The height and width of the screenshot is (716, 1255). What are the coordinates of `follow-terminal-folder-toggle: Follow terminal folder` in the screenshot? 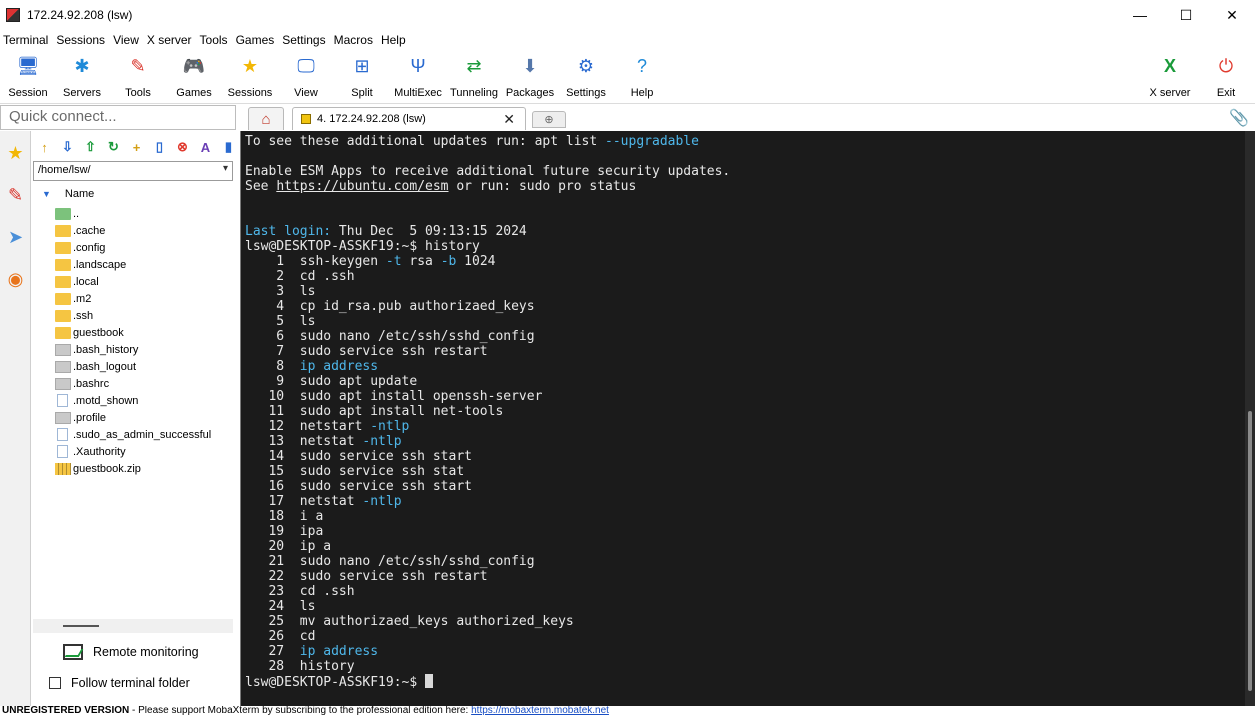 It's located at (119, 683).